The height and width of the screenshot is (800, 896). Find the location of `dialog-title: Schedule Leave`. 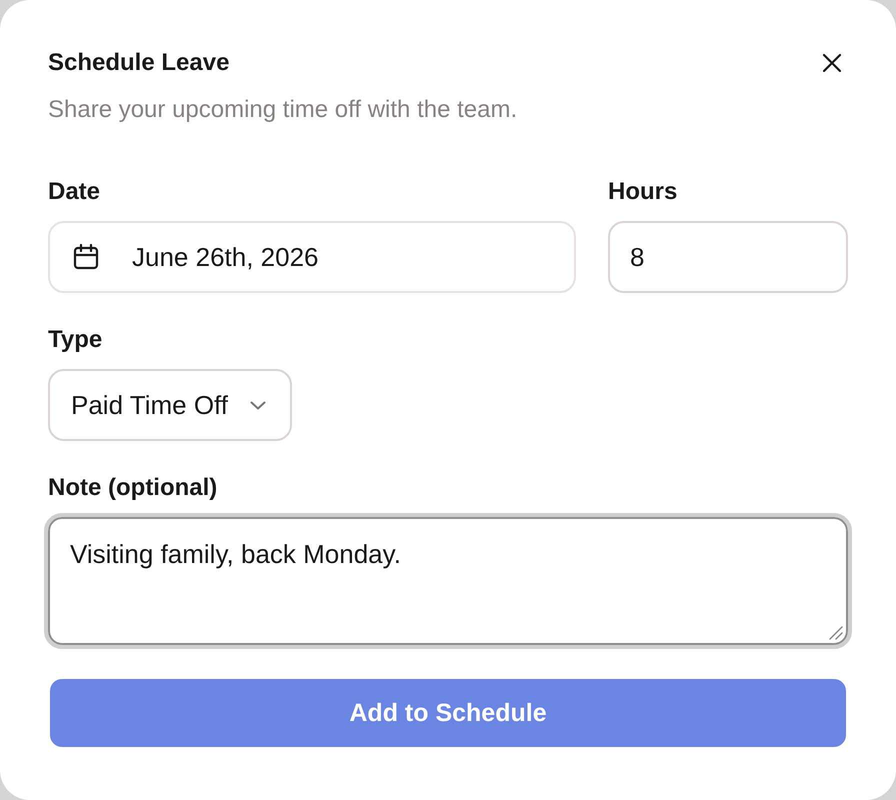

dialog-title: Schedule Leave is located at coordinates (139, 63).